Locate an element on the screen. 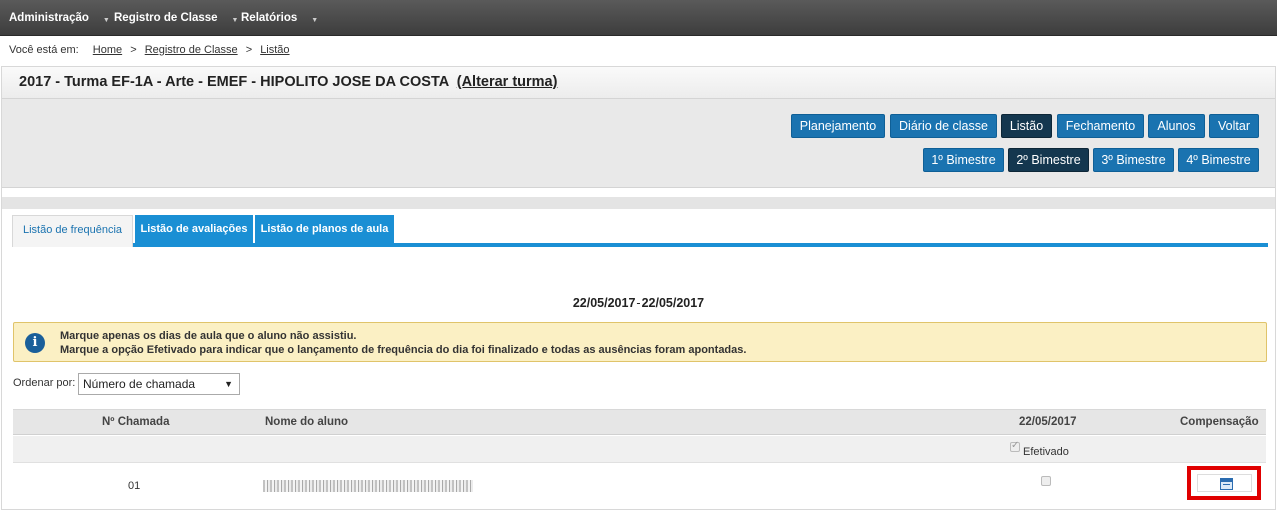 This screenshot has width=1277, height=510. column-header-date: 22/05/2017 is located at coordinates (1048, 422).